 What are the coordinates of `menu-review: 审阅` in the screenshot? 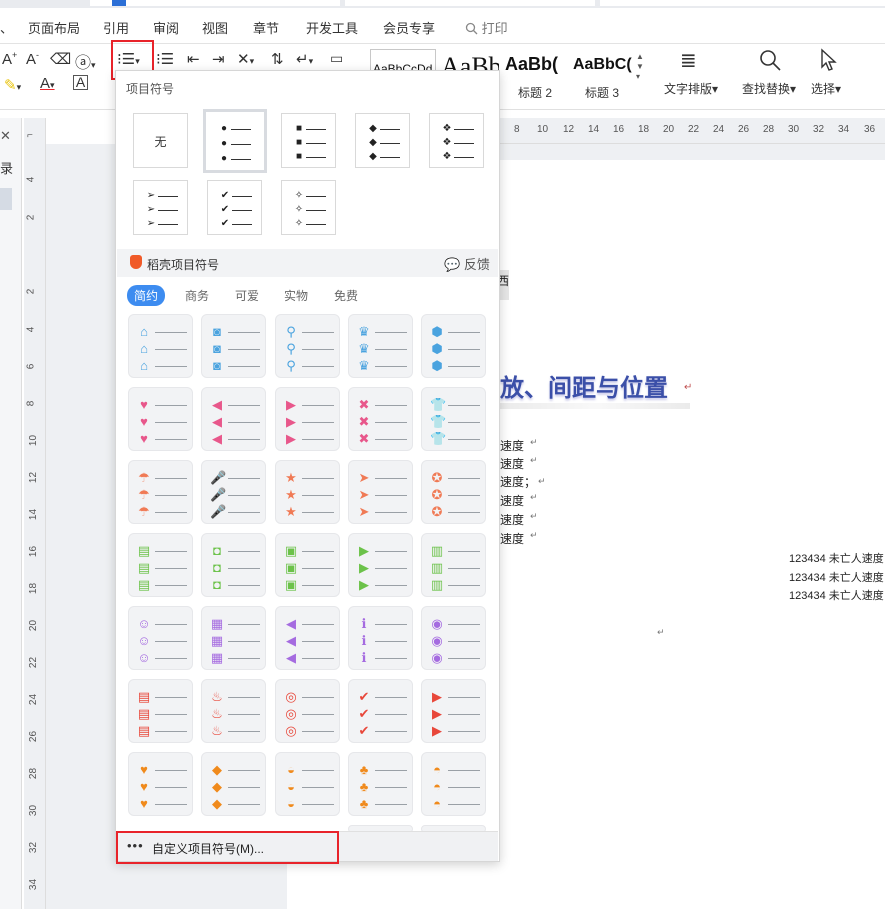 It's located at (166, 27).